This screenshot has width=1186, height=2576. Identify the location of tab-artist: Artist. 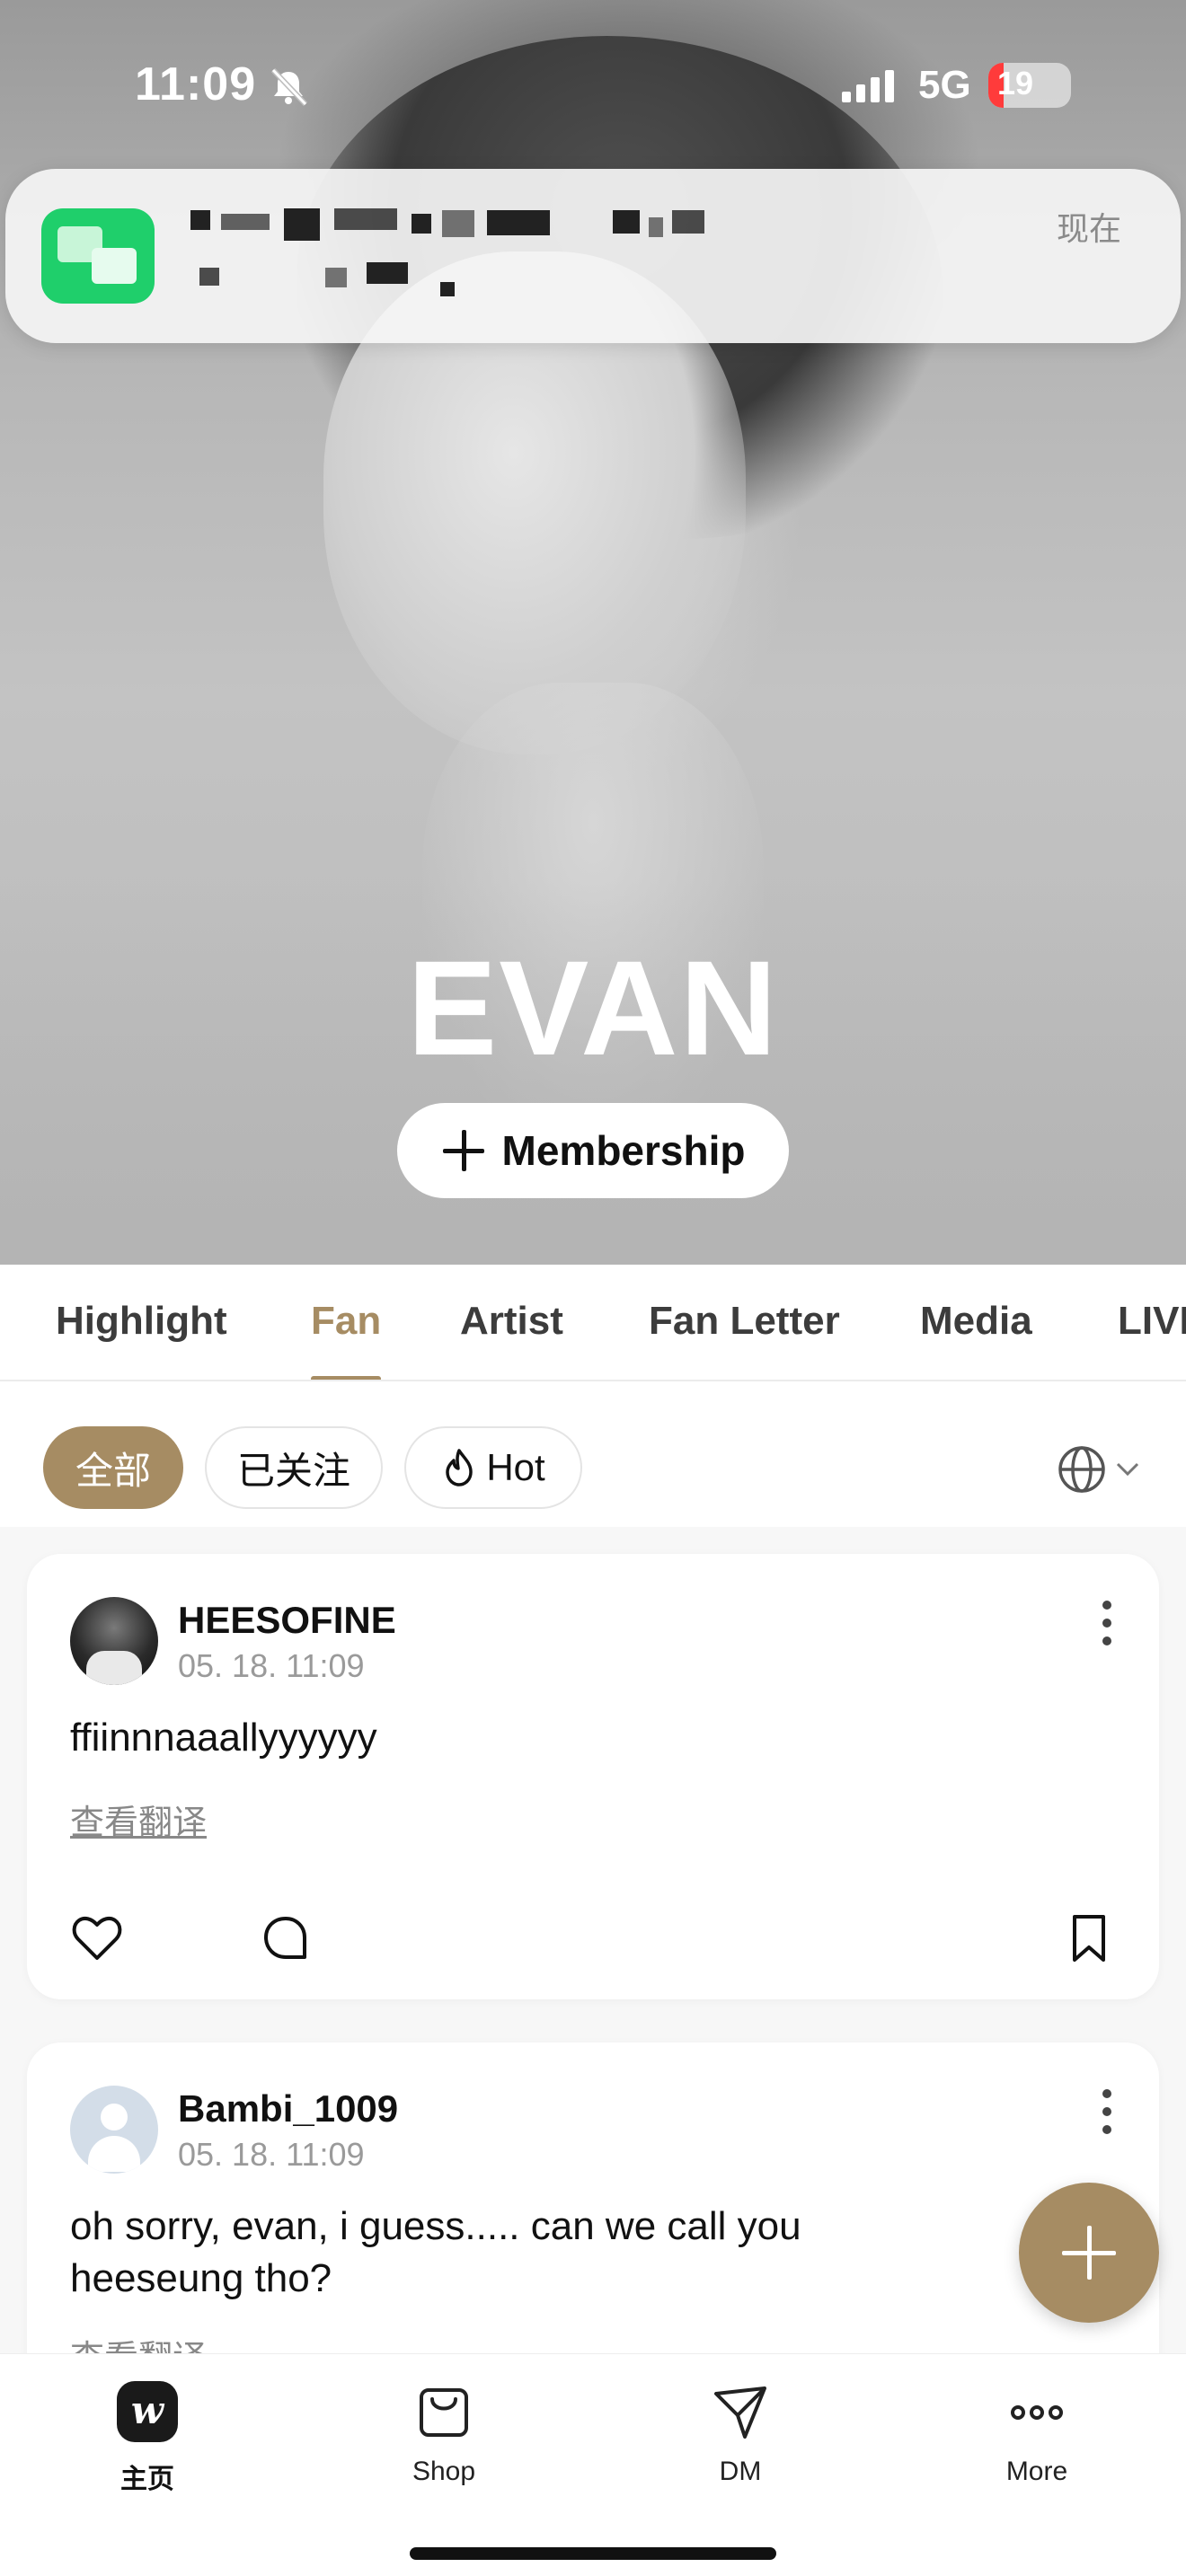
(511, 1321).